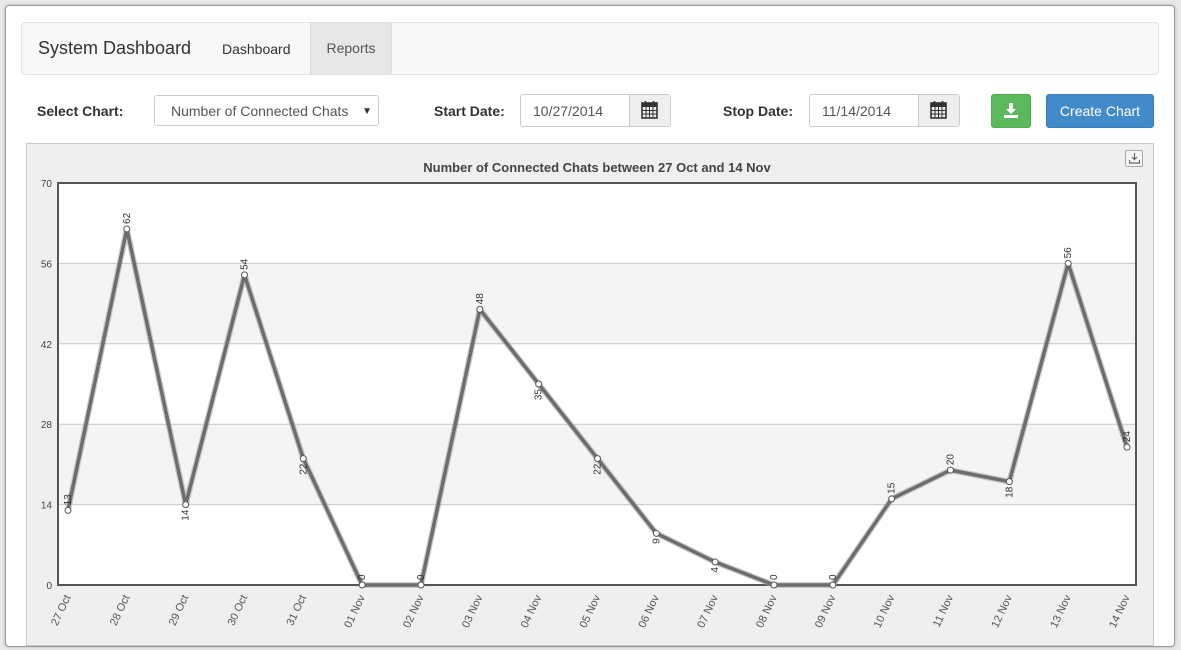  What do you see at coordinates (47, 264) in the screenshot?
I see `y-tick-label: 56` at bounding box center [47, 264].